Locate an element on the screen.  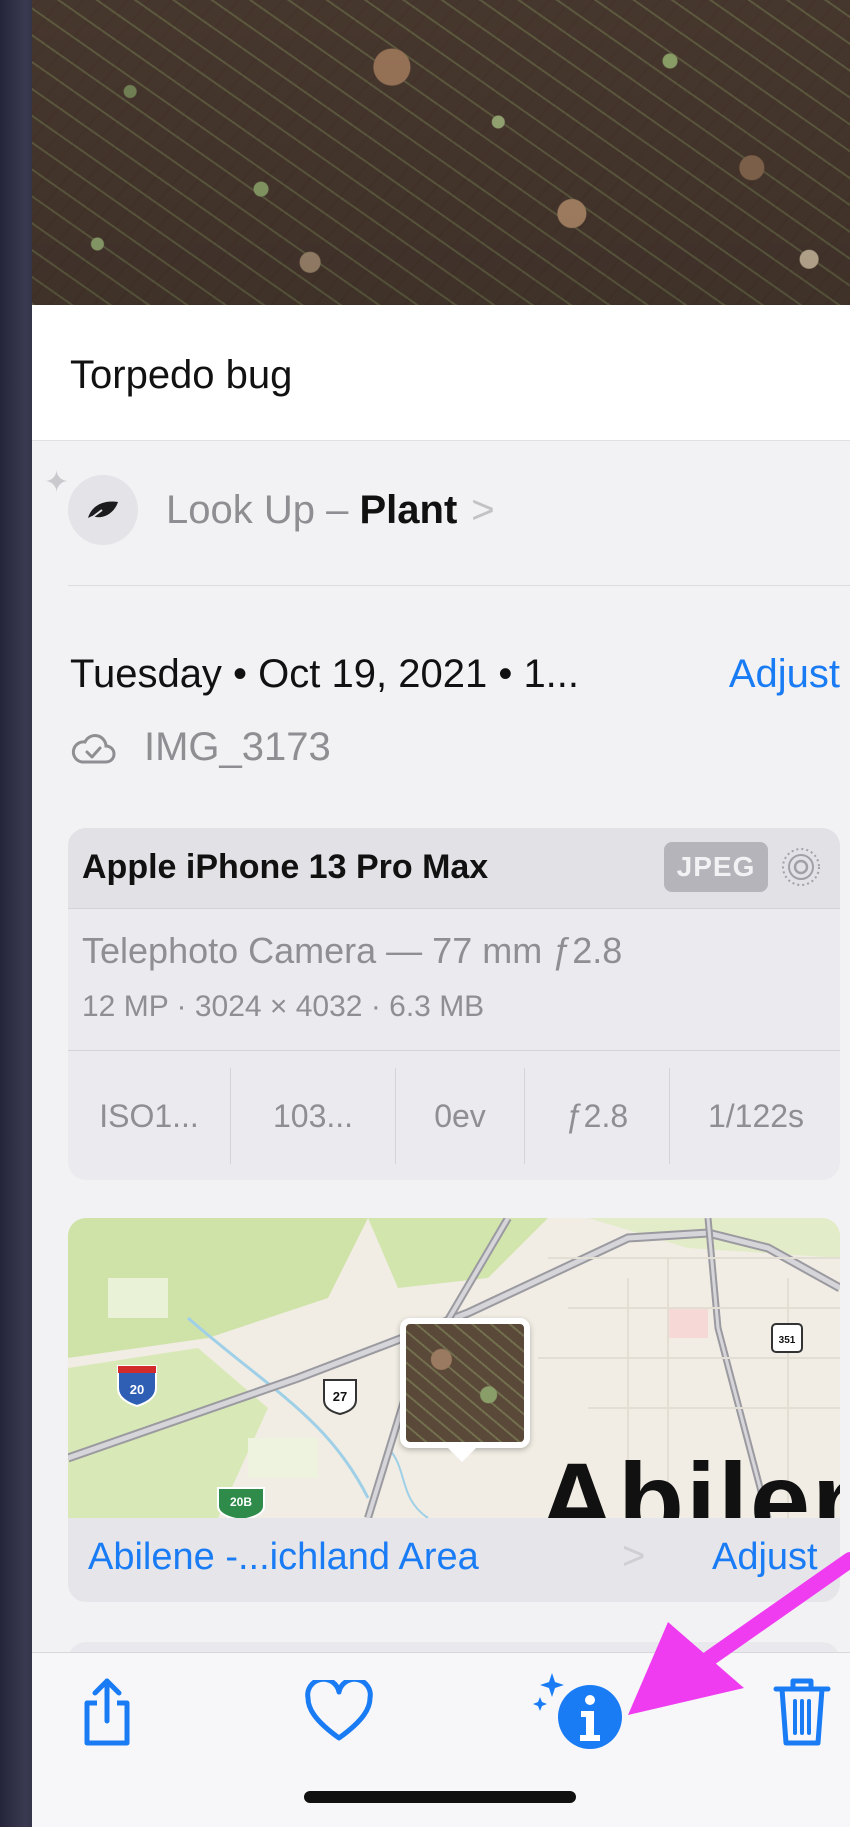
shield-label-351: 351 is located at coordinates (787, 1340).